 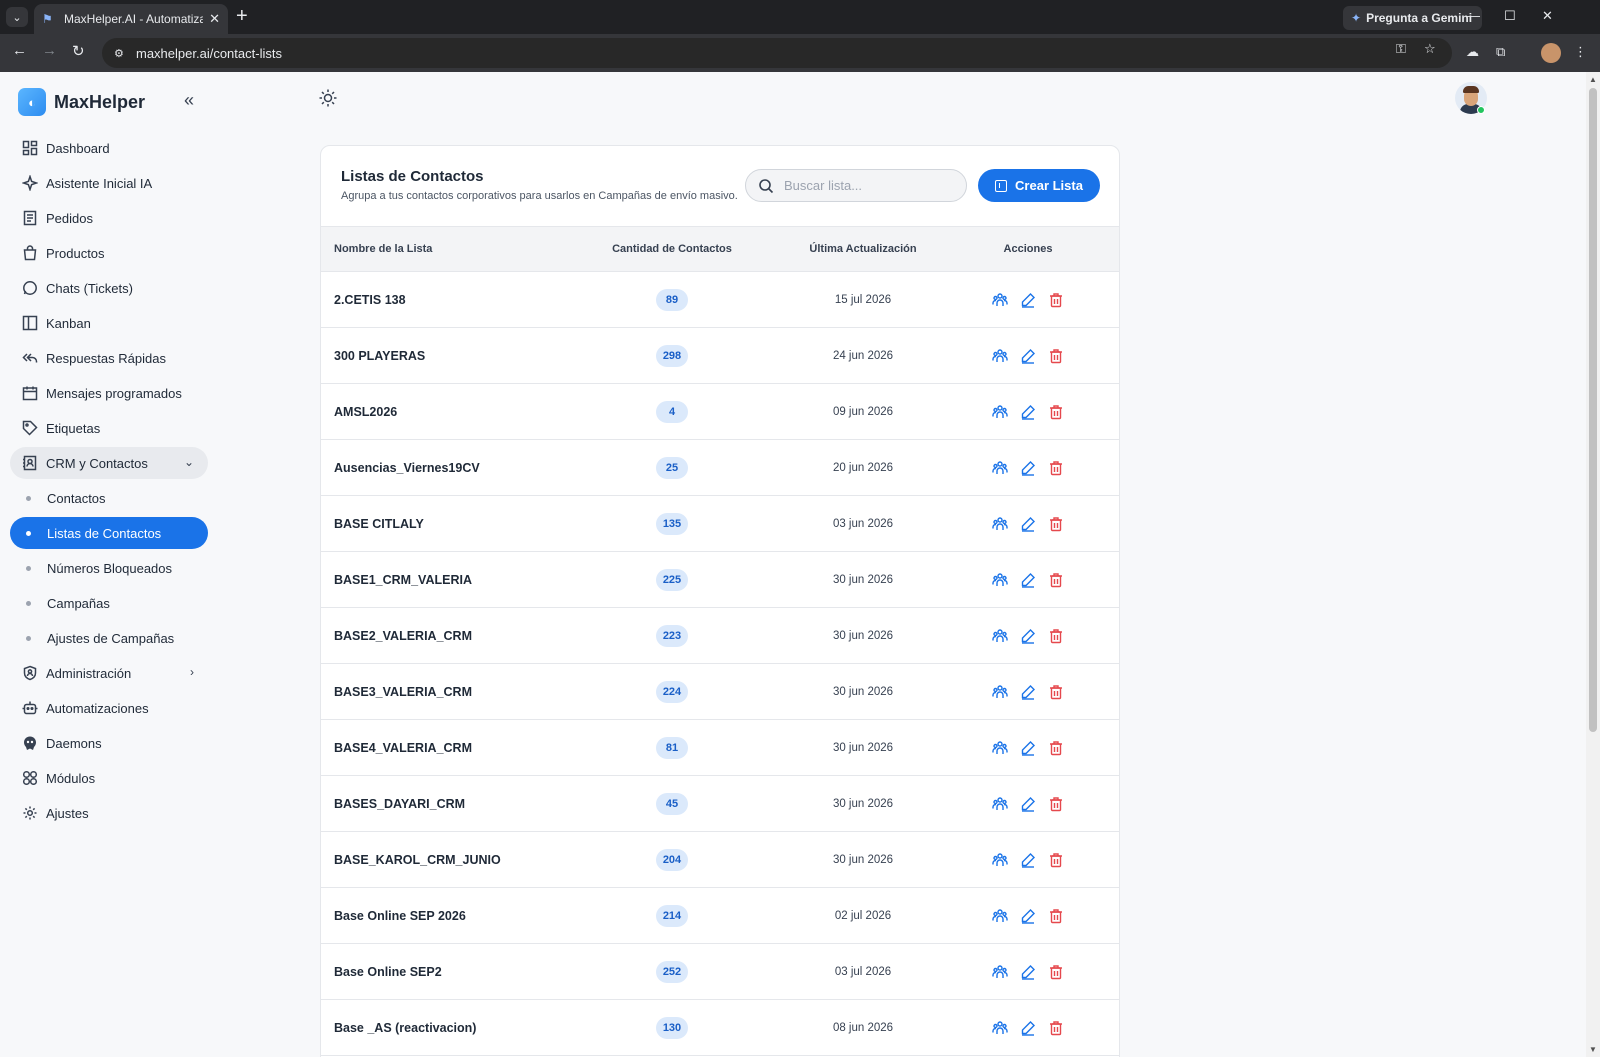 I want to click on list-name: 2.CETIS 138, so click(x=370, y=300).